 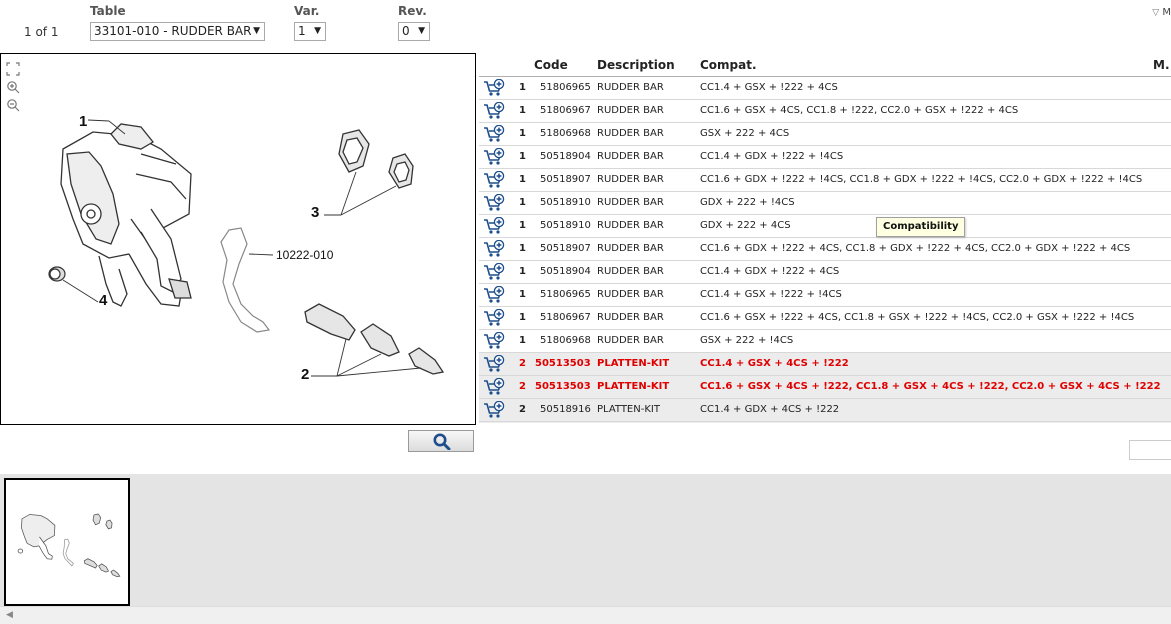 What do you see at coordinates (108, 11) in the screenshot?
I see `table-label: Table` at bounding box center [108, 11].